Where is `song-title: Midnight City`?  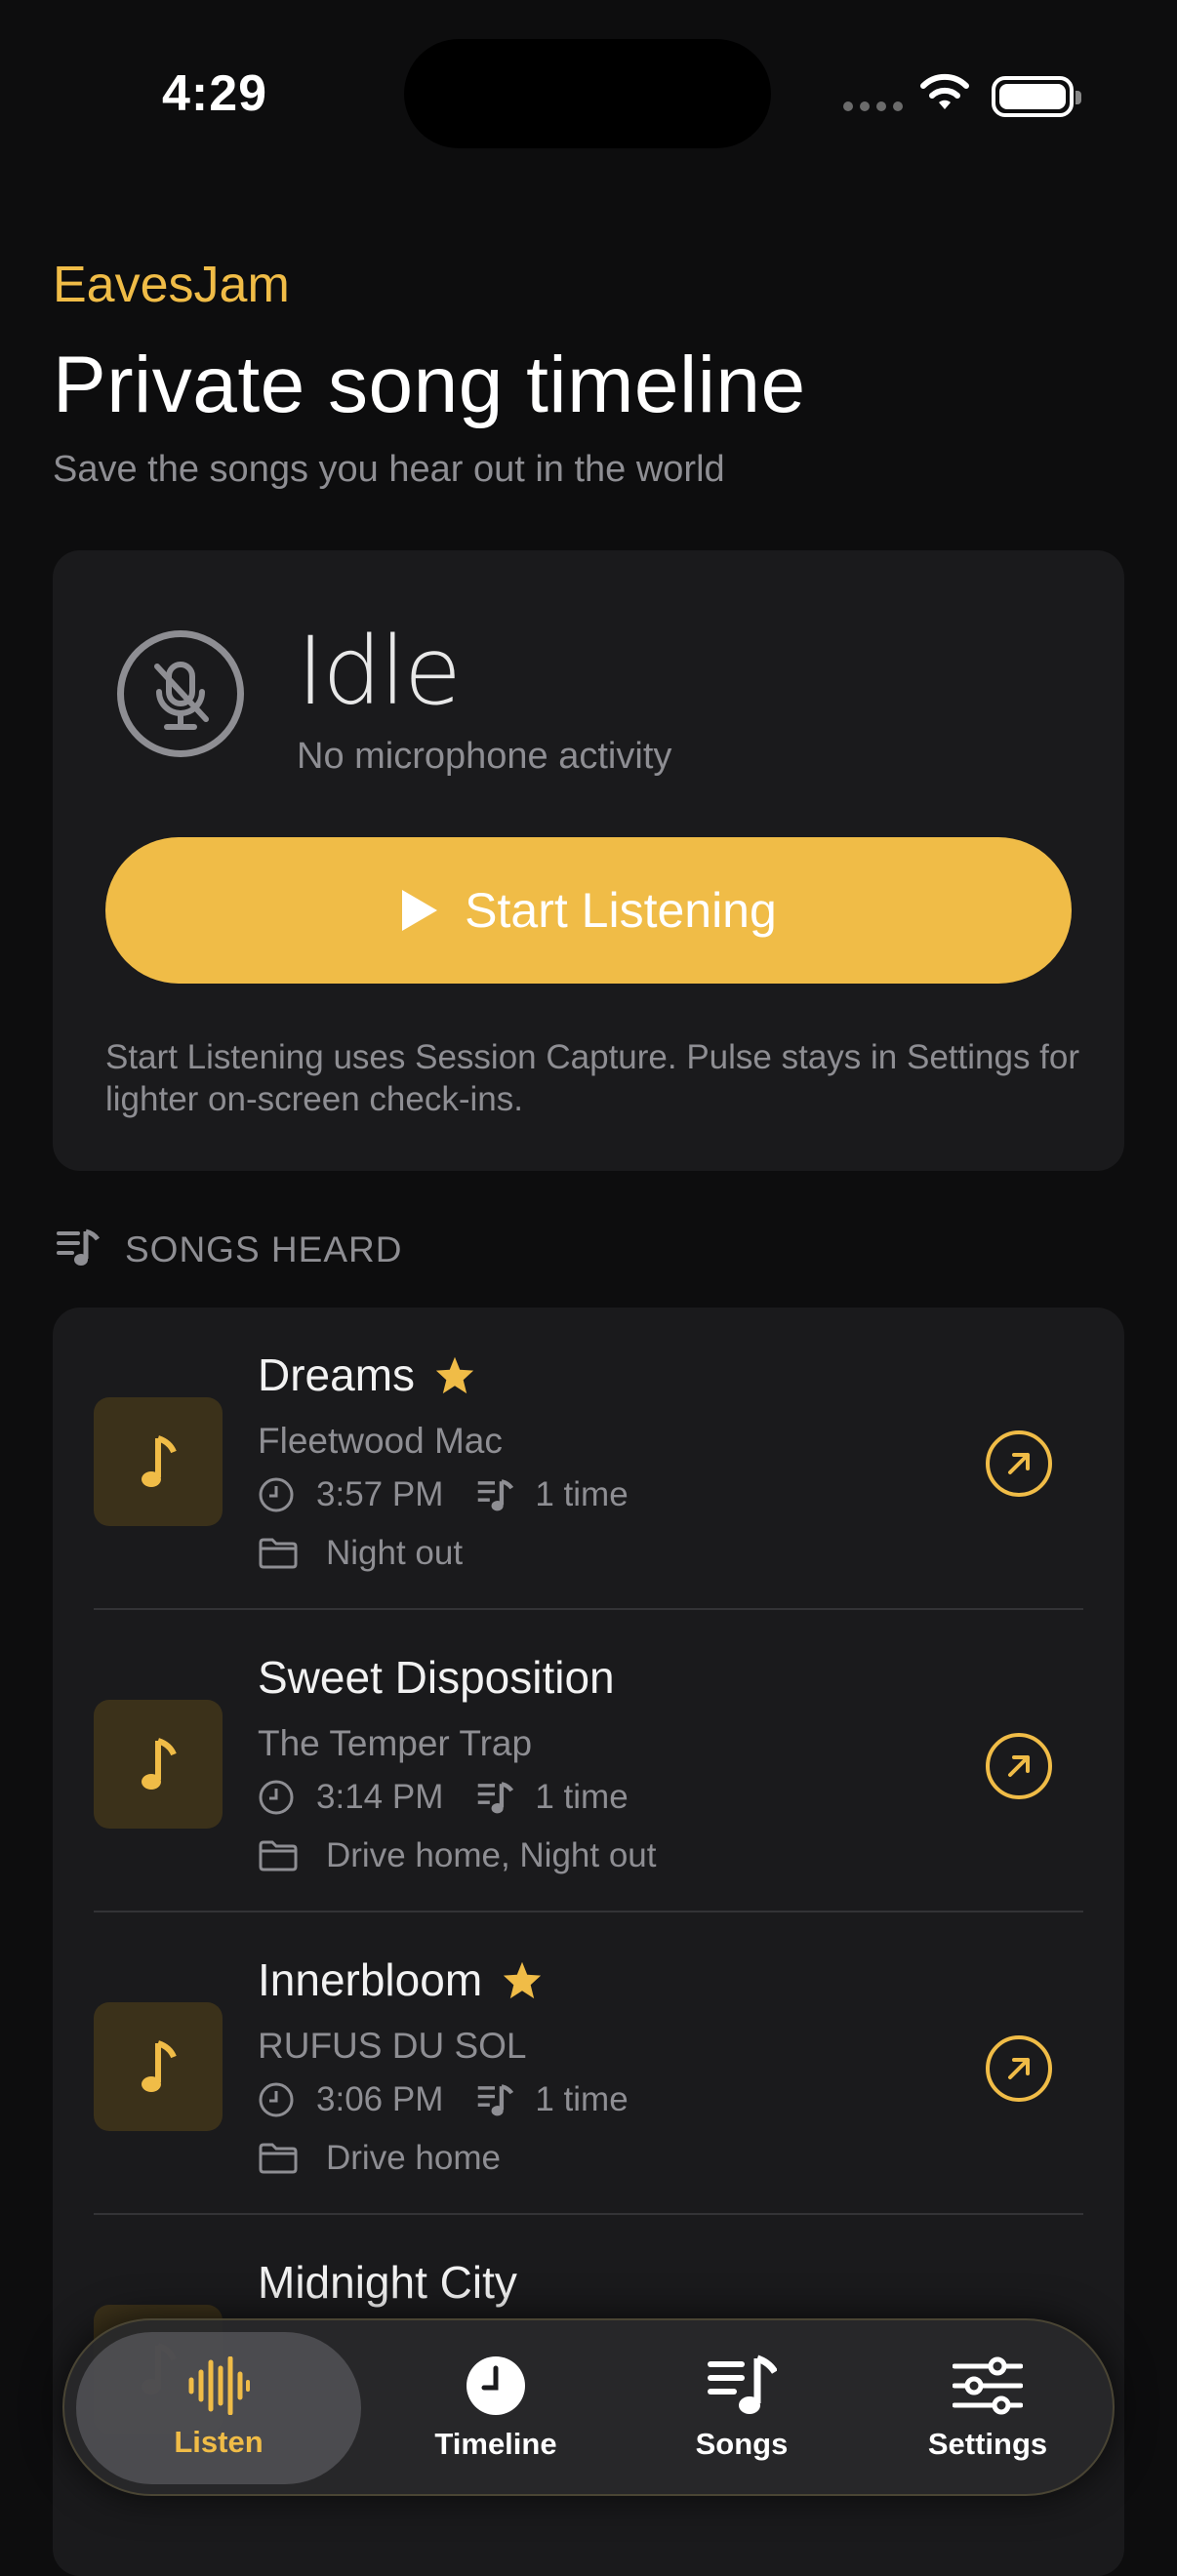
song-title: Midnight City is located at coordinates (387, 2282).